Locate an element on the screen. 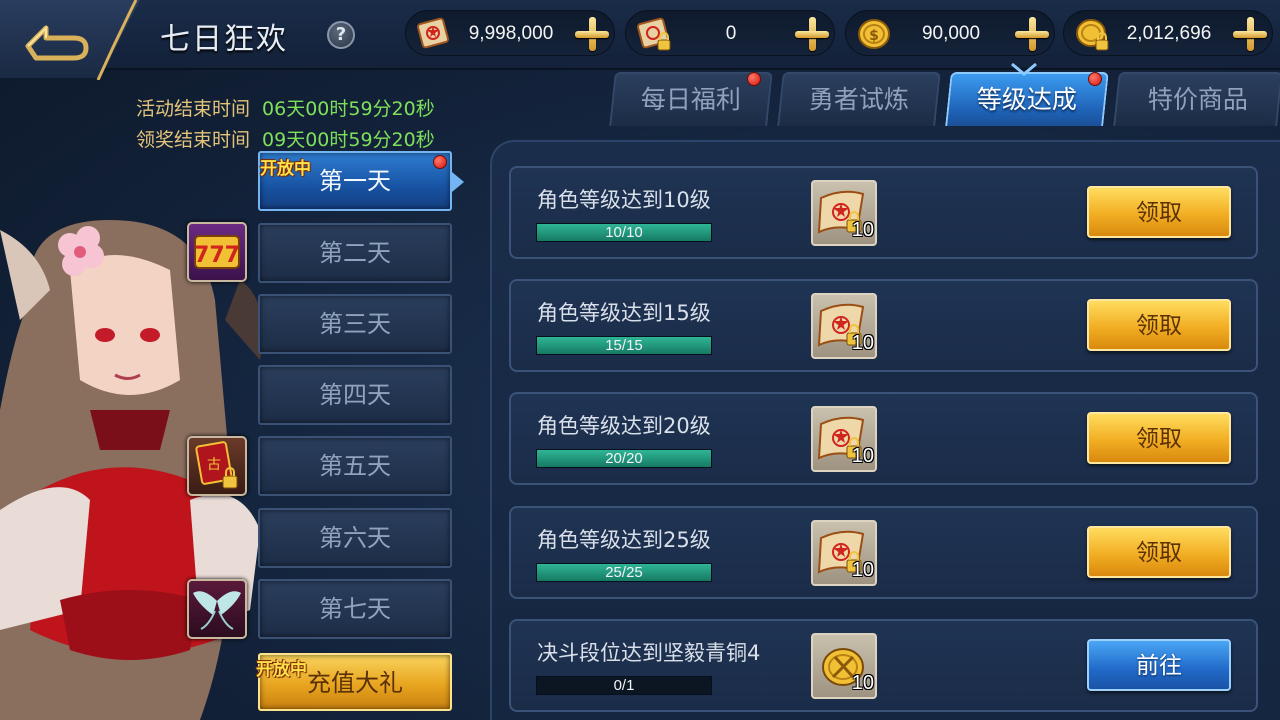 The height and width of the screenshot is (720, 1280). task-title: 决斗段位达到坚毅青铜4 is located at coordinates (649, 653).